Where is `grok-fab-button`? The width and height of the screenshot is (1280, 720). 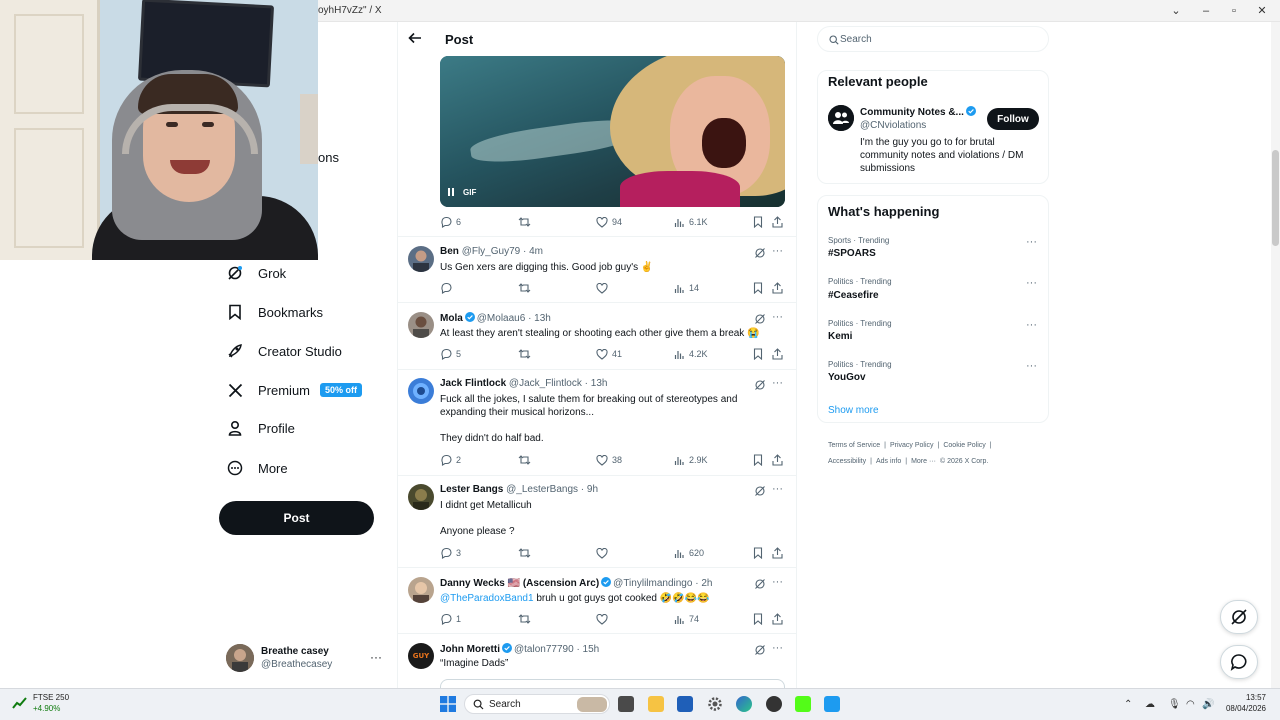
grok-fab-button is located at coordinates (1239, 617).